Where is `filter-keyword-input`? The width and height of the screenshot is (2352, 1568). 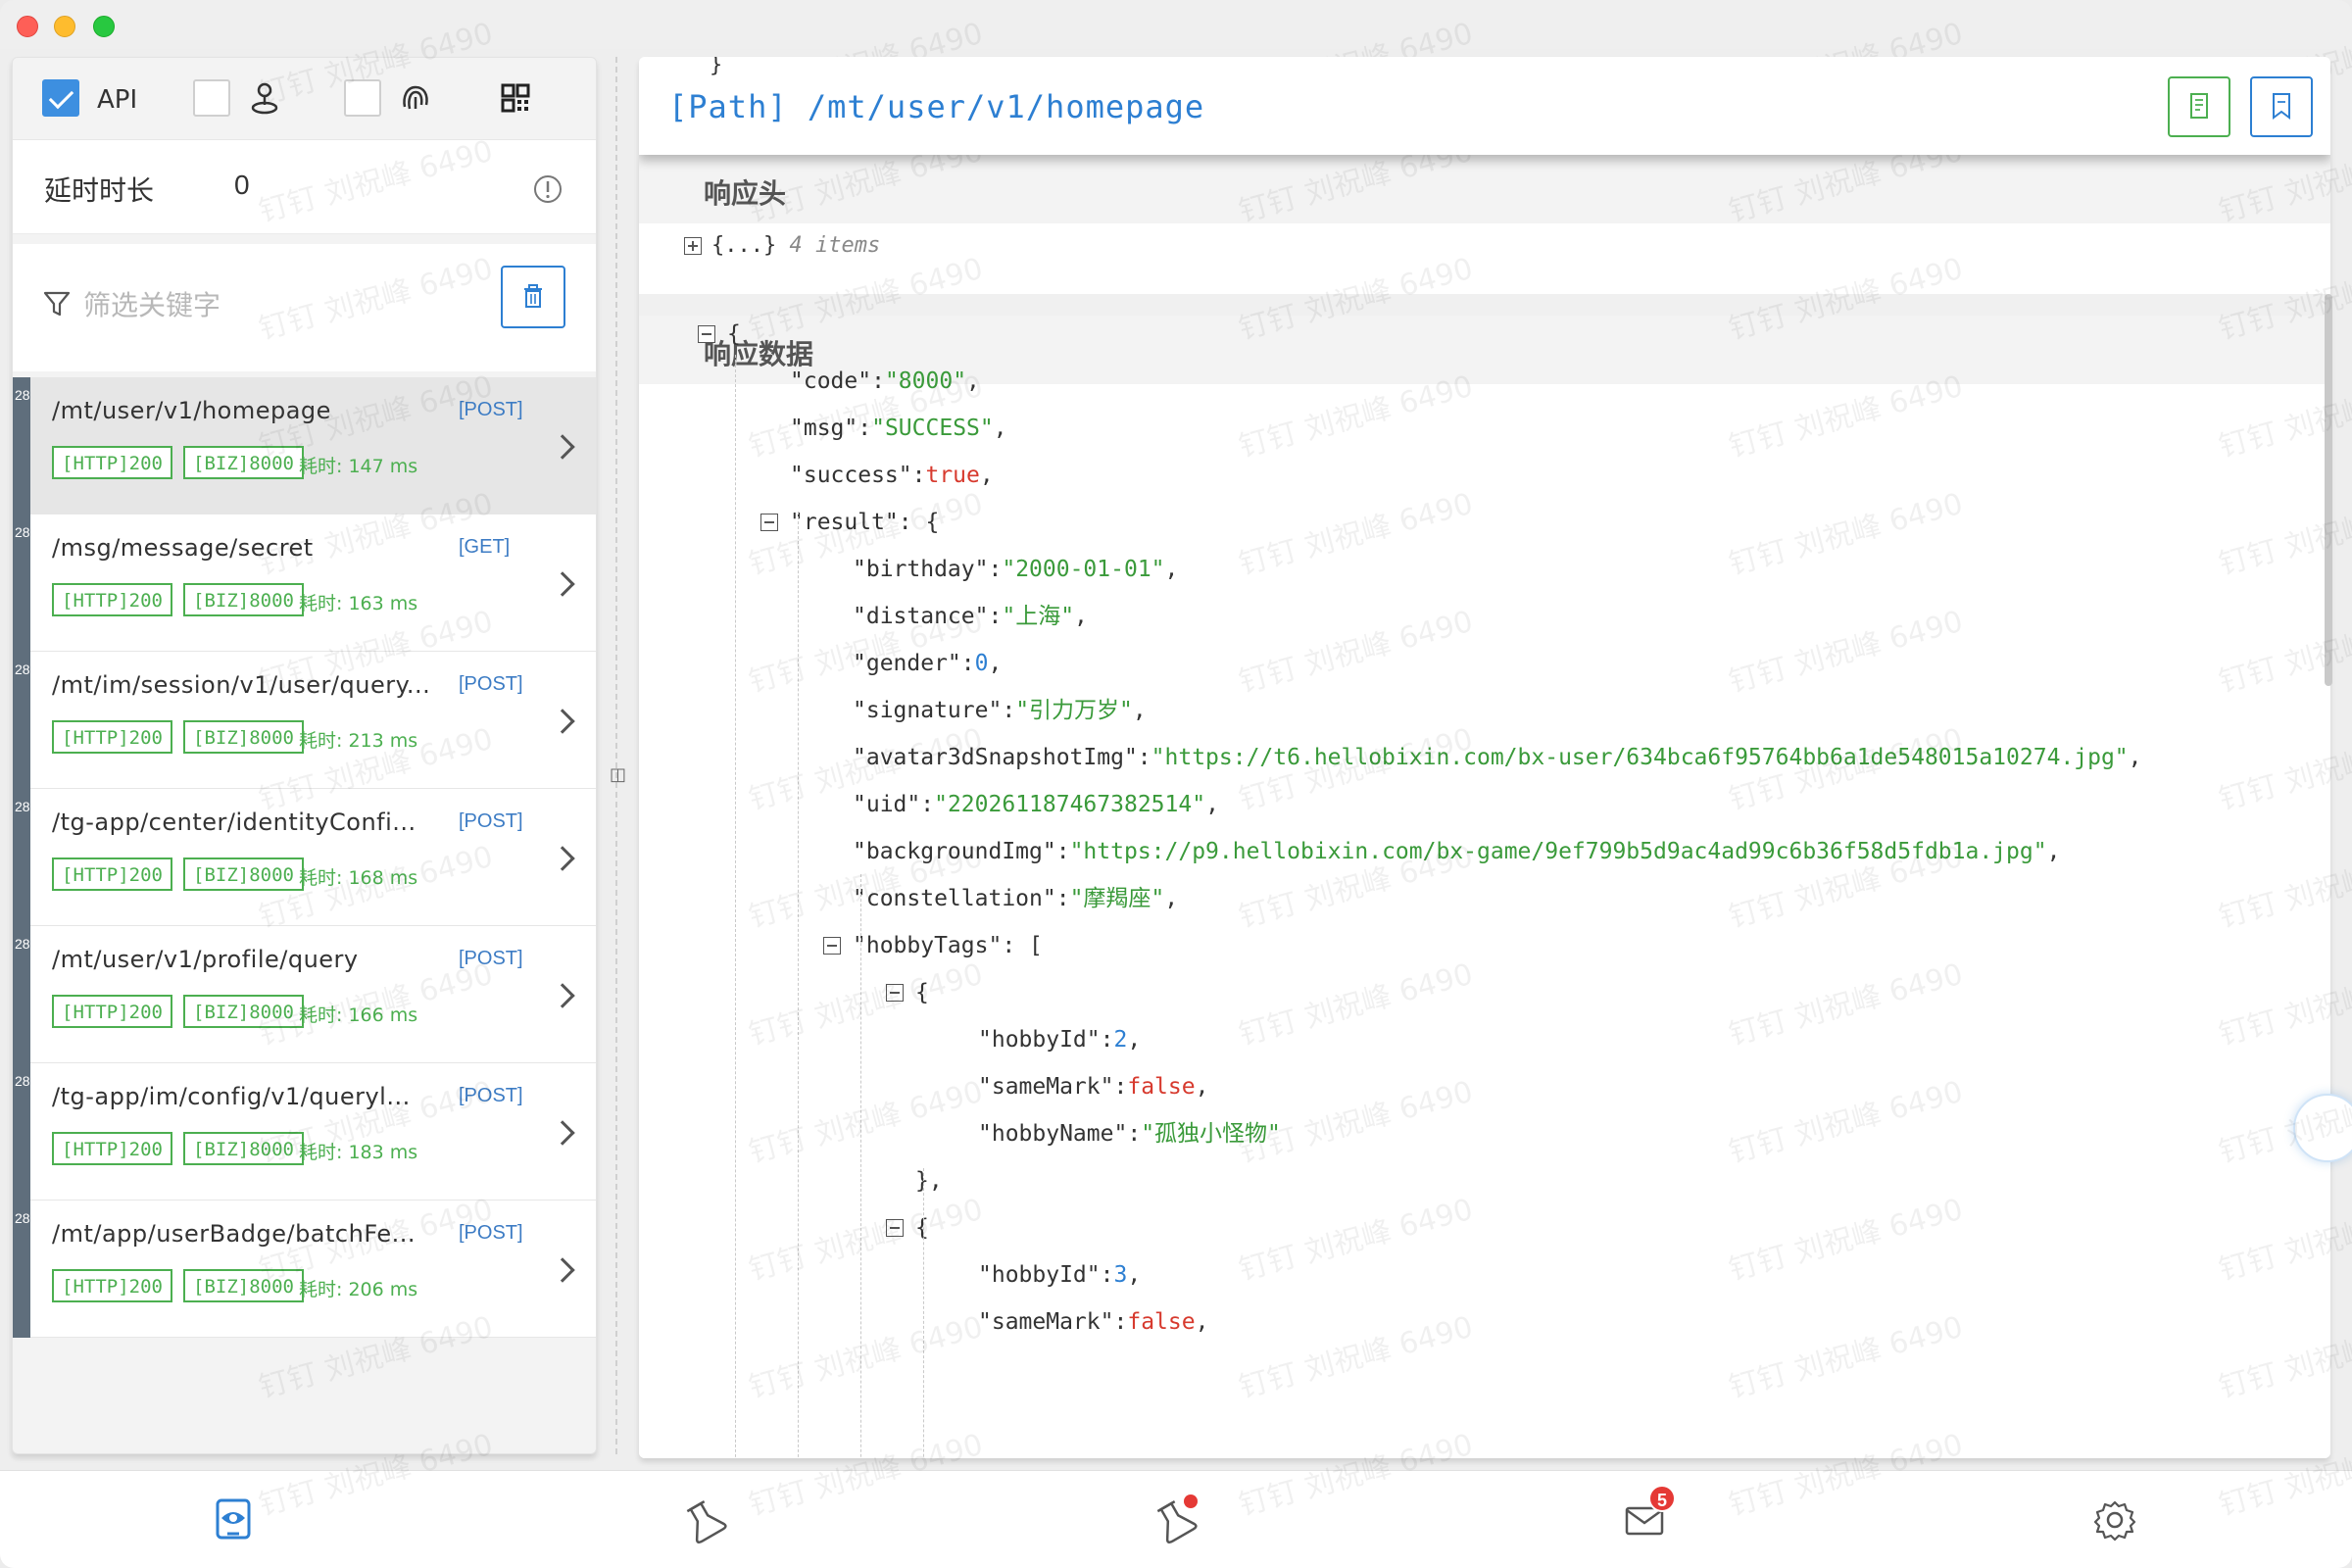
filter-keyword-input is located at coordinates (279, 304).